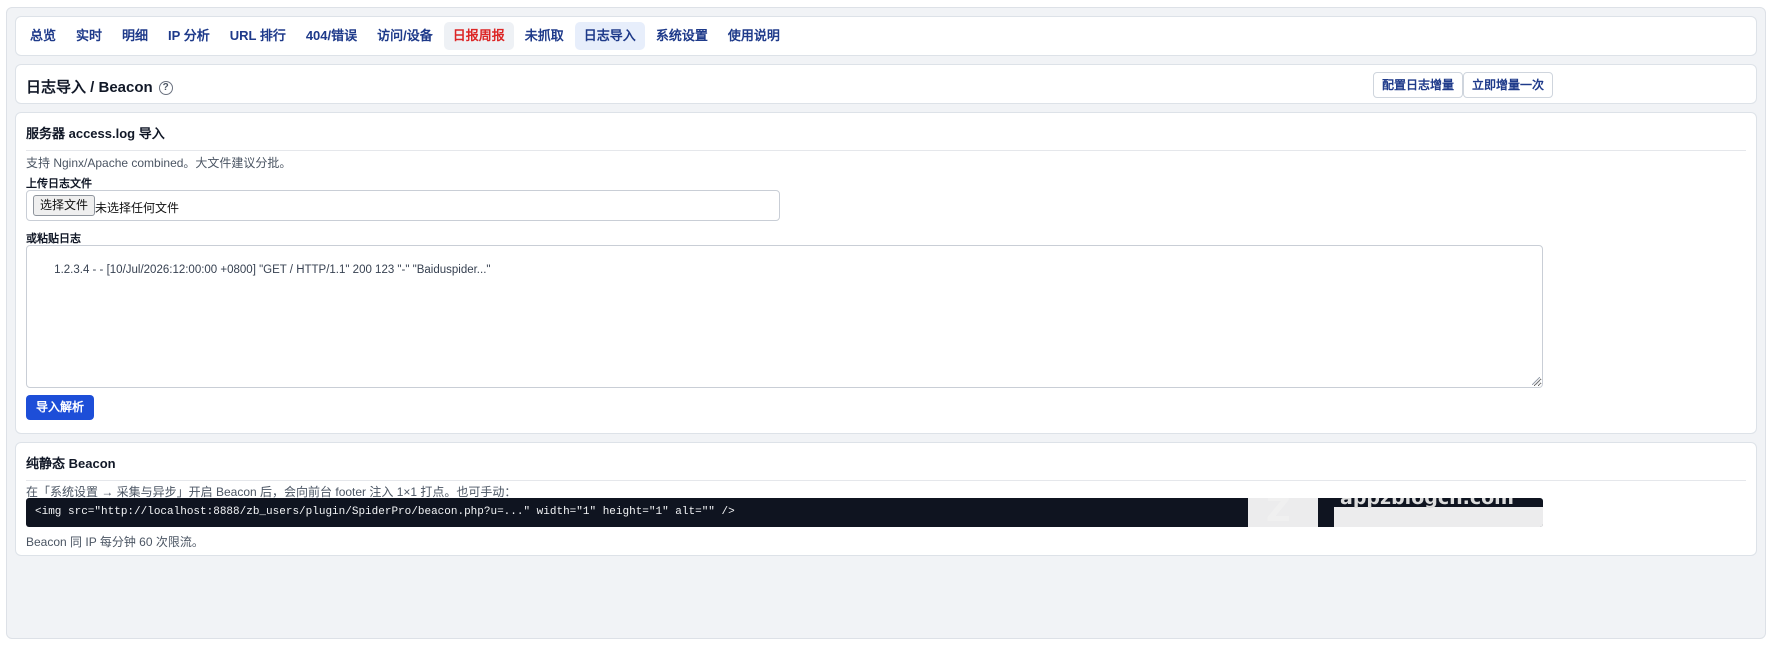 This screenshot has width=1774, height=657. Describe the element at coordinates (258, 36) in the screenshot. I see `tab-url-ranking: URL 排行` at that location.